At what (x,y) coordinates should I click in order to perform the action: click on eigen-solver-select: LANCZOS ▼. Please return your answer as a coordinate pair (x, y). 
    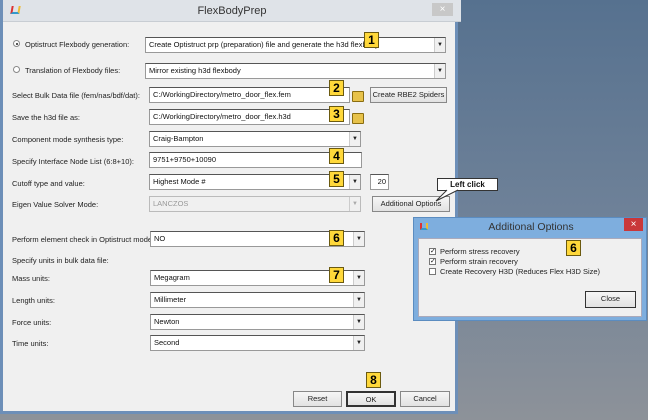
    Looking at the image, I should click on (255, 204).